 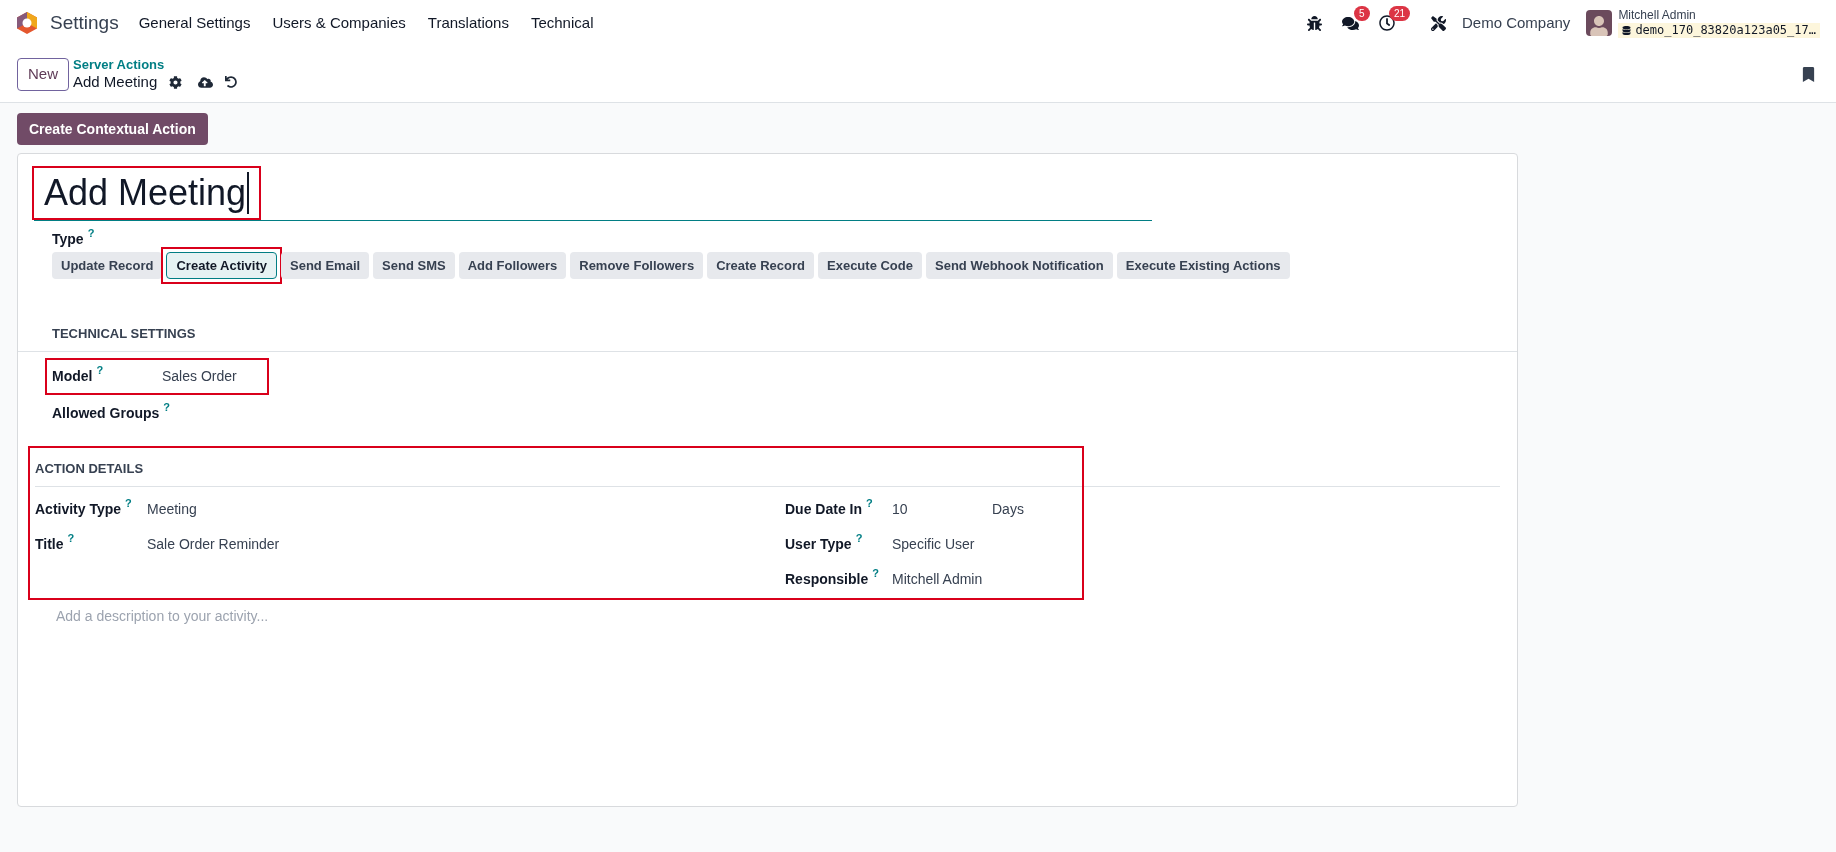 What do you see at coordinates (72, 376) in the screenshot?
I see `field-label: Model` at bounding box center [72, 376].